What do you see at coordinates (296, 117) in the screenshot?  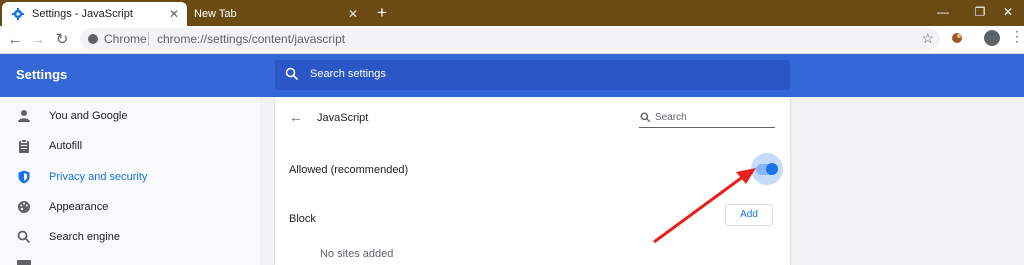 I see `back-arrow-button: ←` at bounding box center [296, 117].